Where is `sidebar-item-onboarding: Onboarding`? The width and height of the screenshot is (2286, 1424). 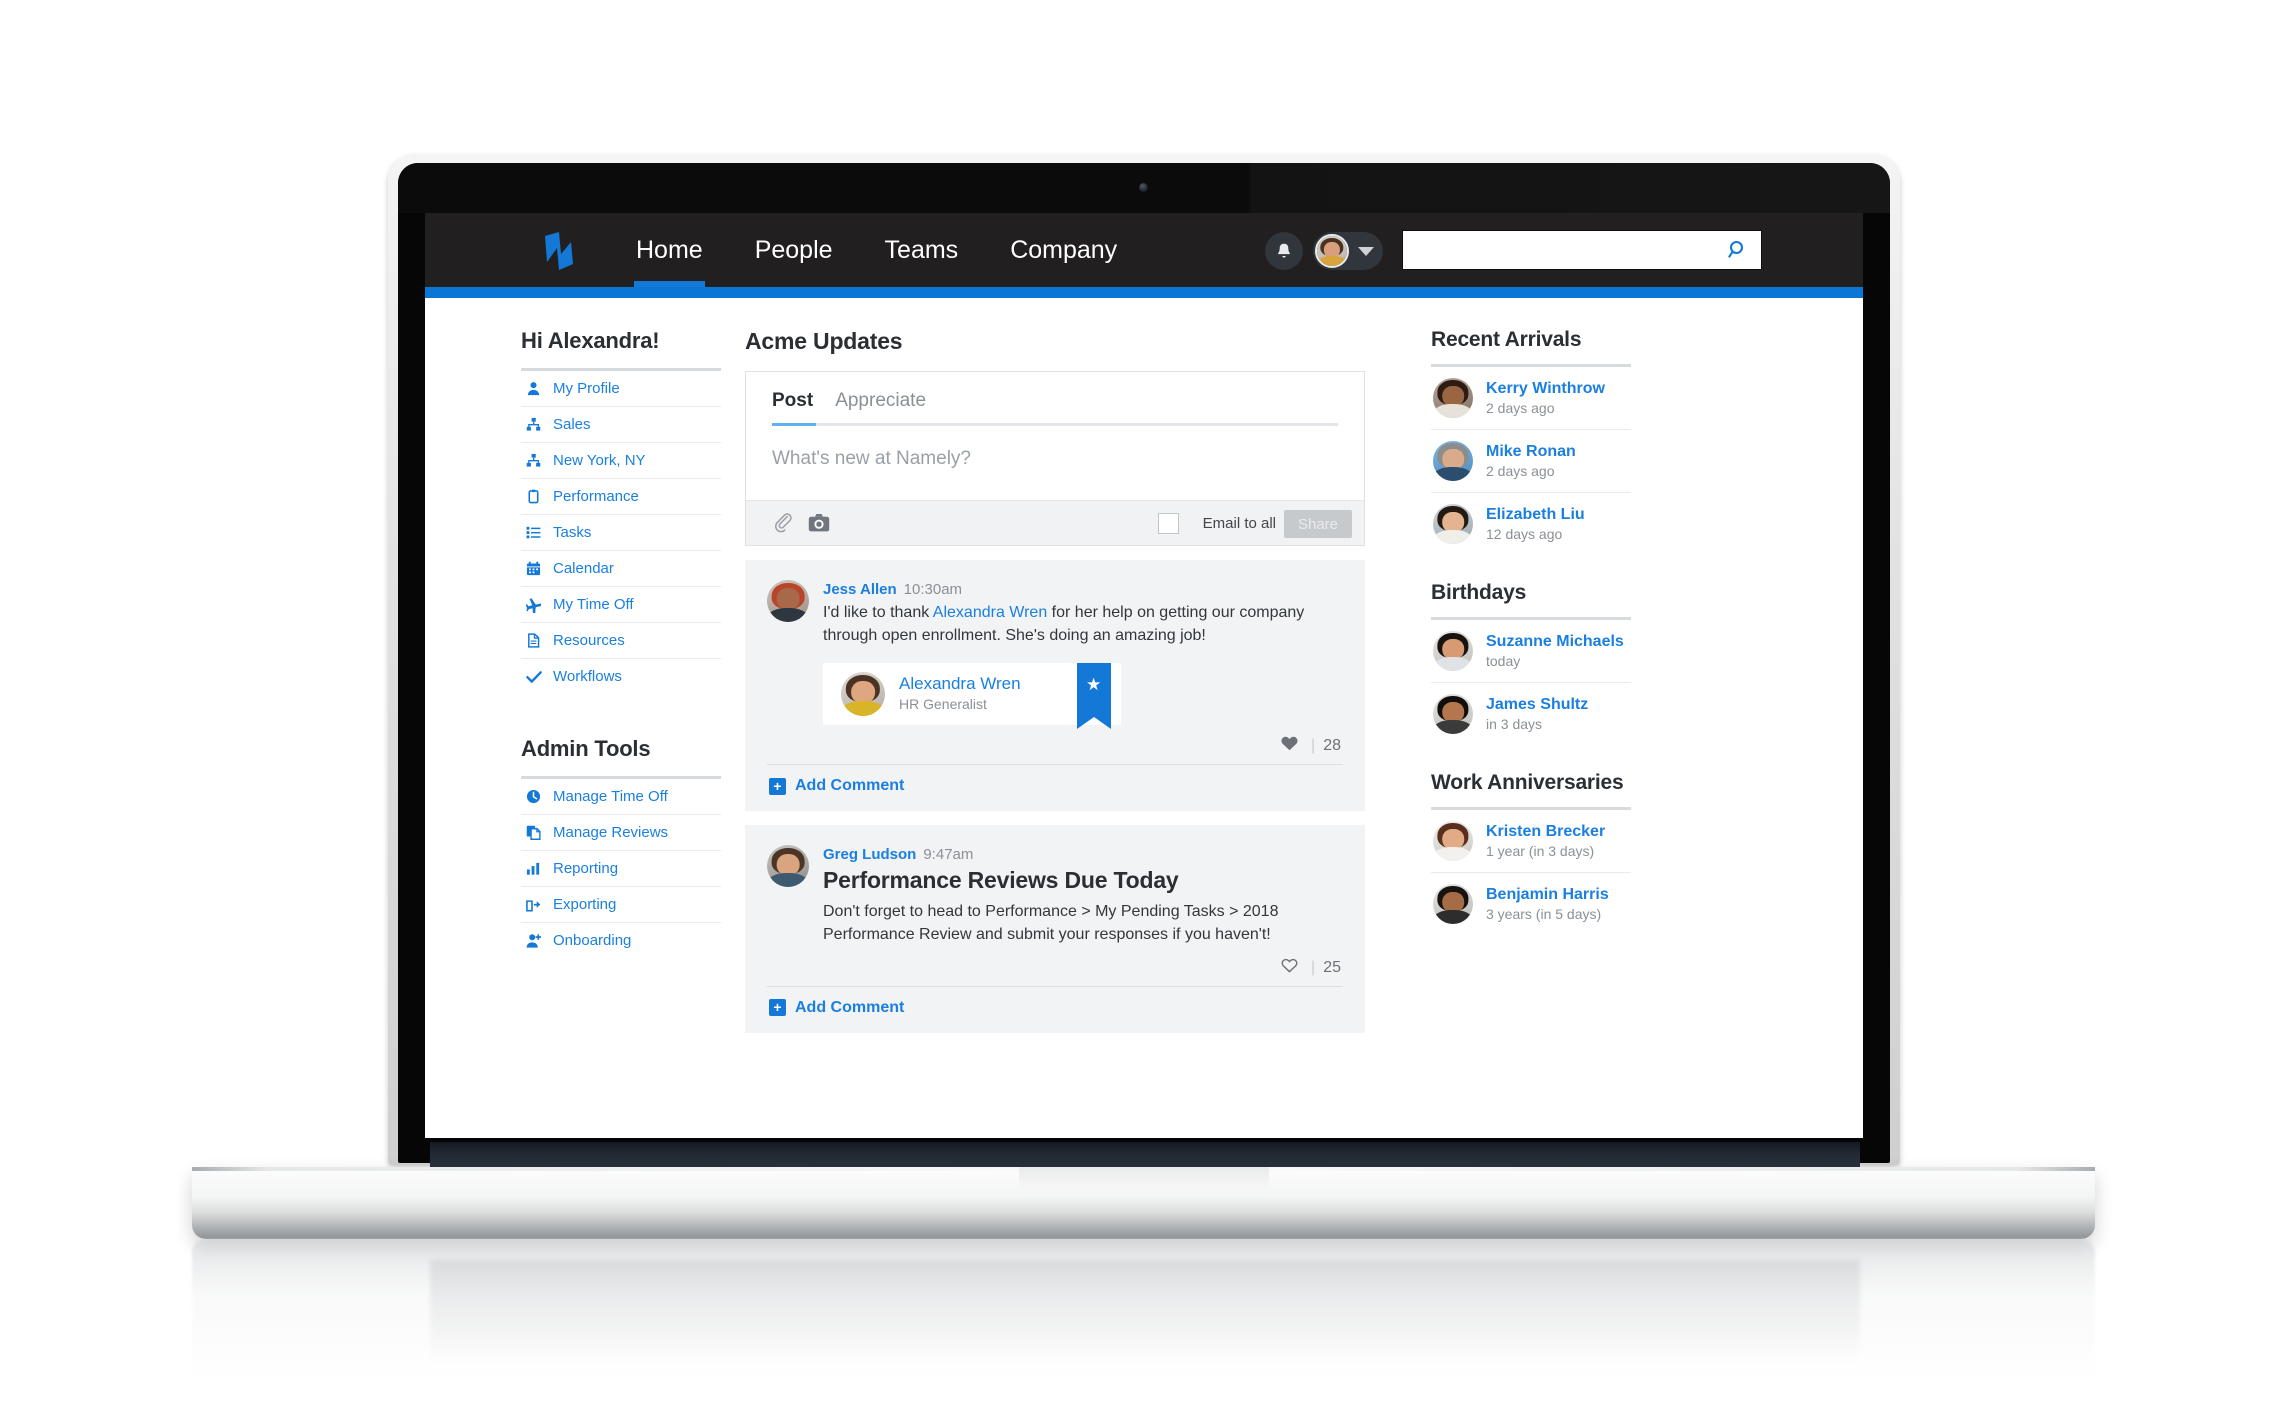
sidebar-item-onboarding: Onboarding is located at coordinates (621, 940).